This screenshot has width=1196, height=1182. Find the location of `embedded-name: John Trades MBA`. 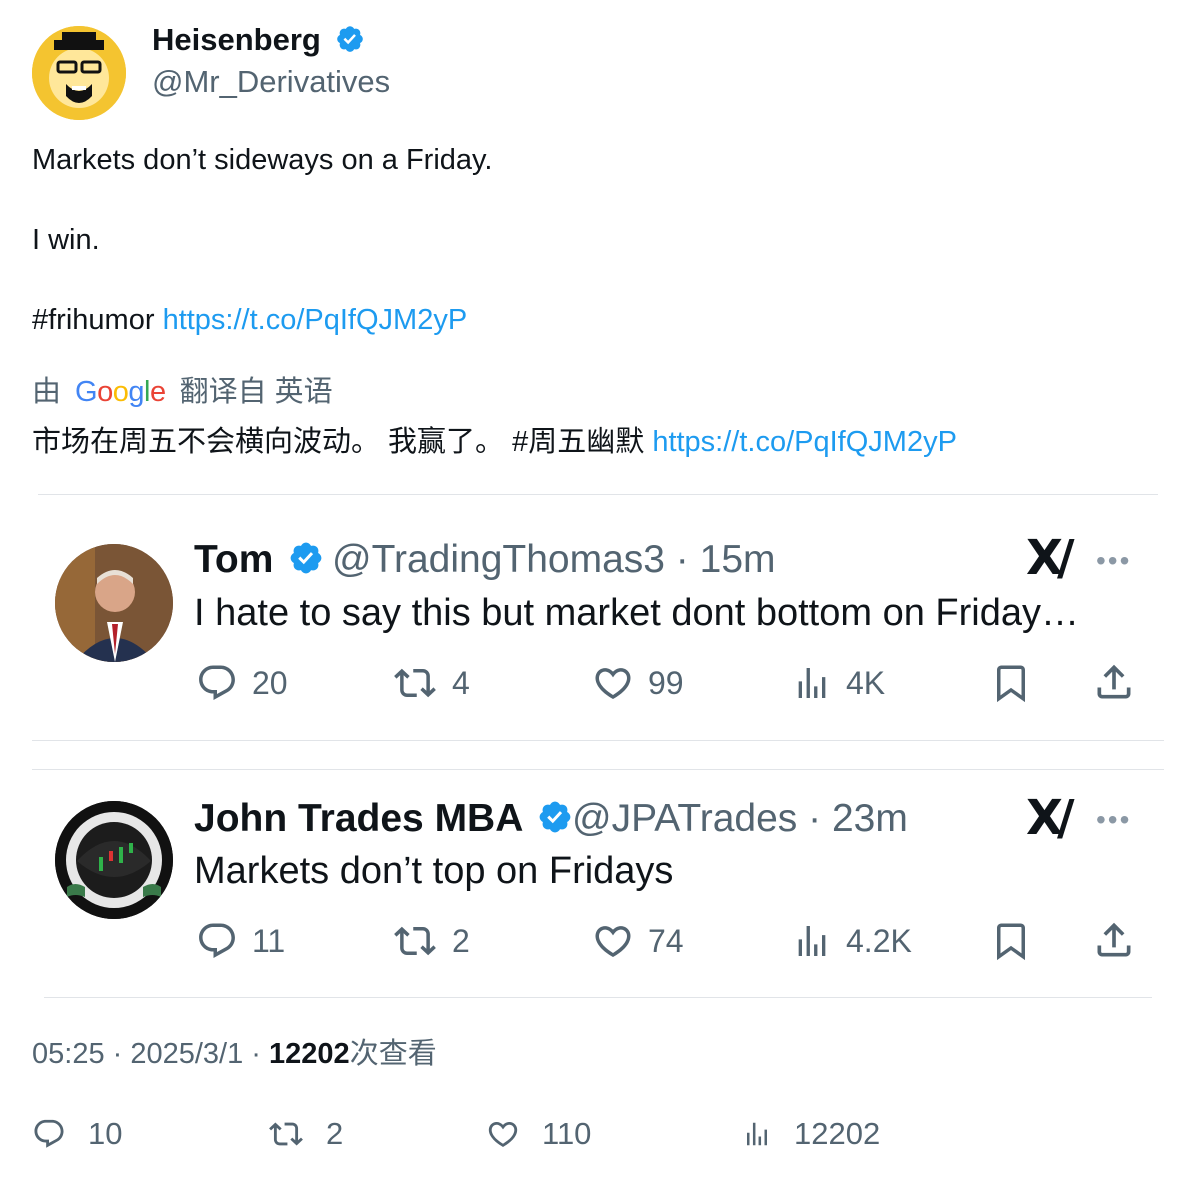

embedded-name: John Trades MBA is located at coordinates (383, 821).